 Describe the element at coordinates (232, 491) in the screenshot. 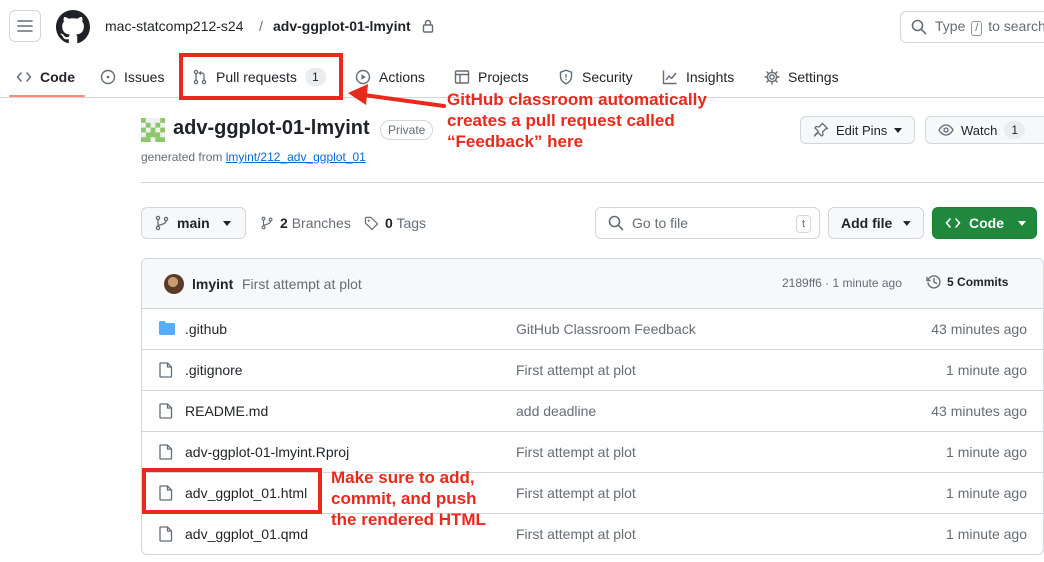

I see `html-file-highlight-box` at that location.